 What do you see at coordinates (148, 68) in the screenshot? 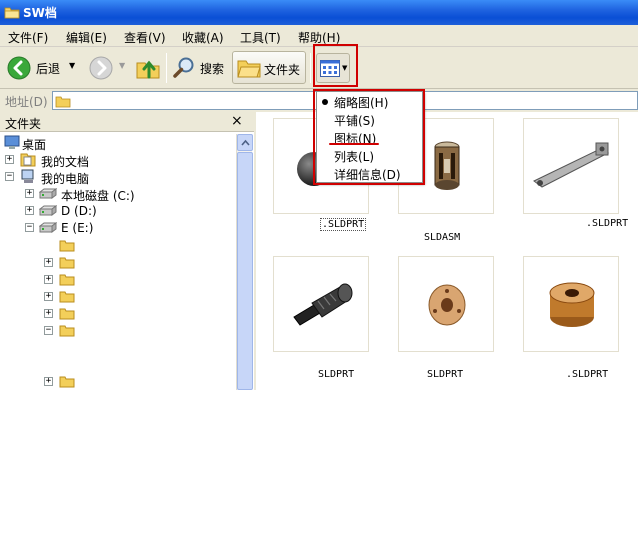
I see `up-folder-icon` at bounding box center [148, 68].